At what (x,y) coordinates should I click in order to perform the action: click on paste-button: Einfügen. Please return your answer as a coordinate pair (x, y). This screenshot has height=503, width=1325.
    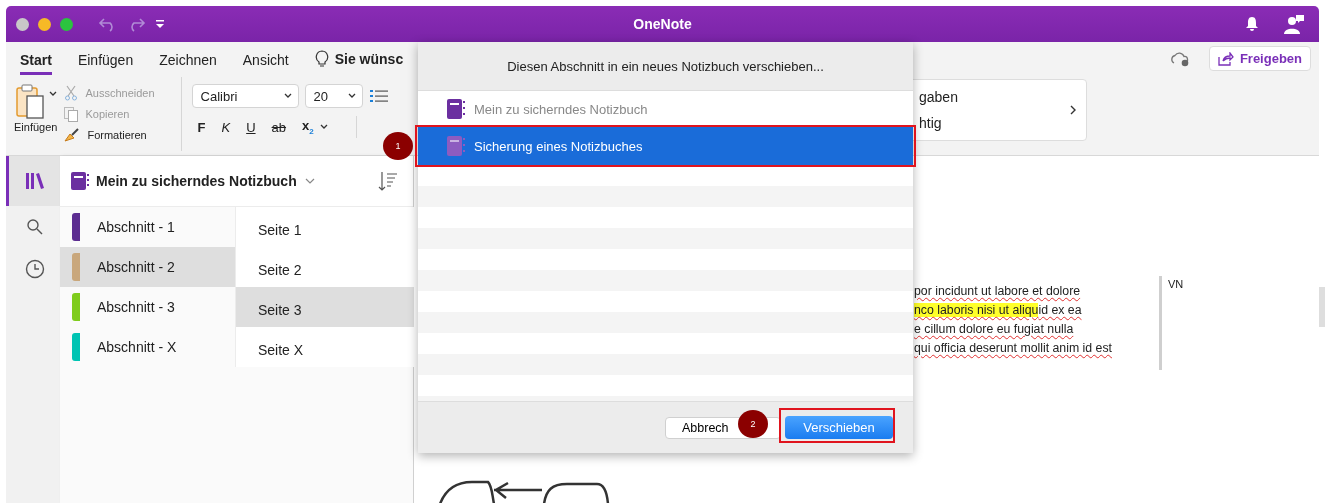
    Looking at the image, I should click on (36, 108).